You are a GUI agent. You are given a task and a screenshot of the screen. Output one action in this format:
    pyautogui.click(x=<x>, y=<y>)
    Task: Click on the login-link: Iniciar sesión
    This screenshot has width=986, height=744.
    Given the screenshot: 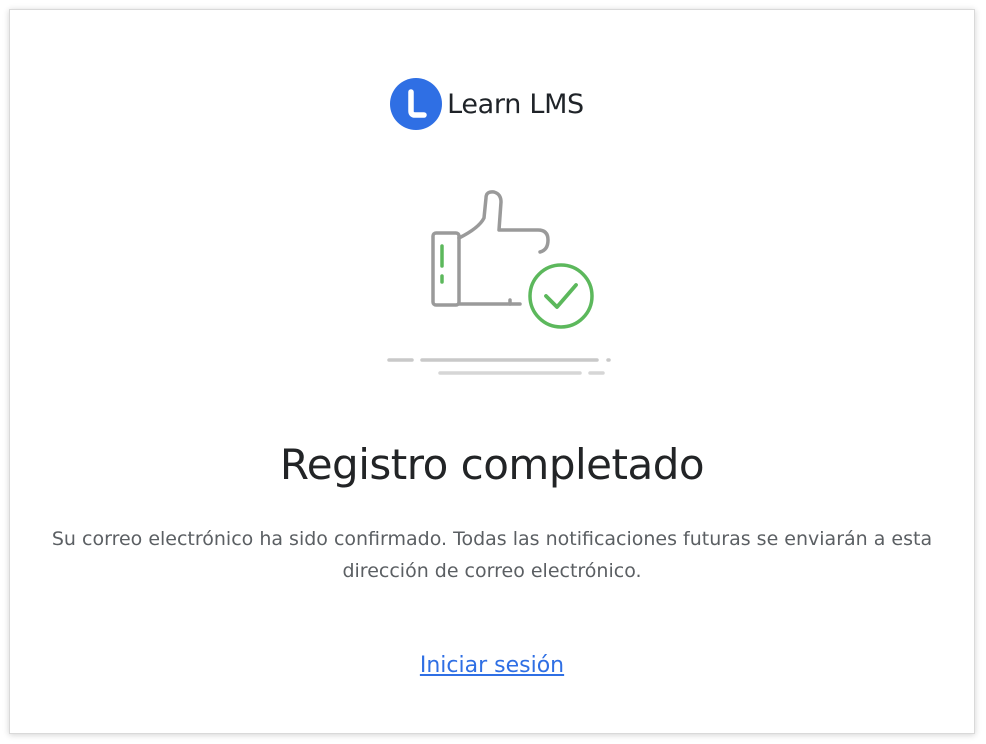 What is the action you would take?
    pyautogui.click(x=492, y=665)
    